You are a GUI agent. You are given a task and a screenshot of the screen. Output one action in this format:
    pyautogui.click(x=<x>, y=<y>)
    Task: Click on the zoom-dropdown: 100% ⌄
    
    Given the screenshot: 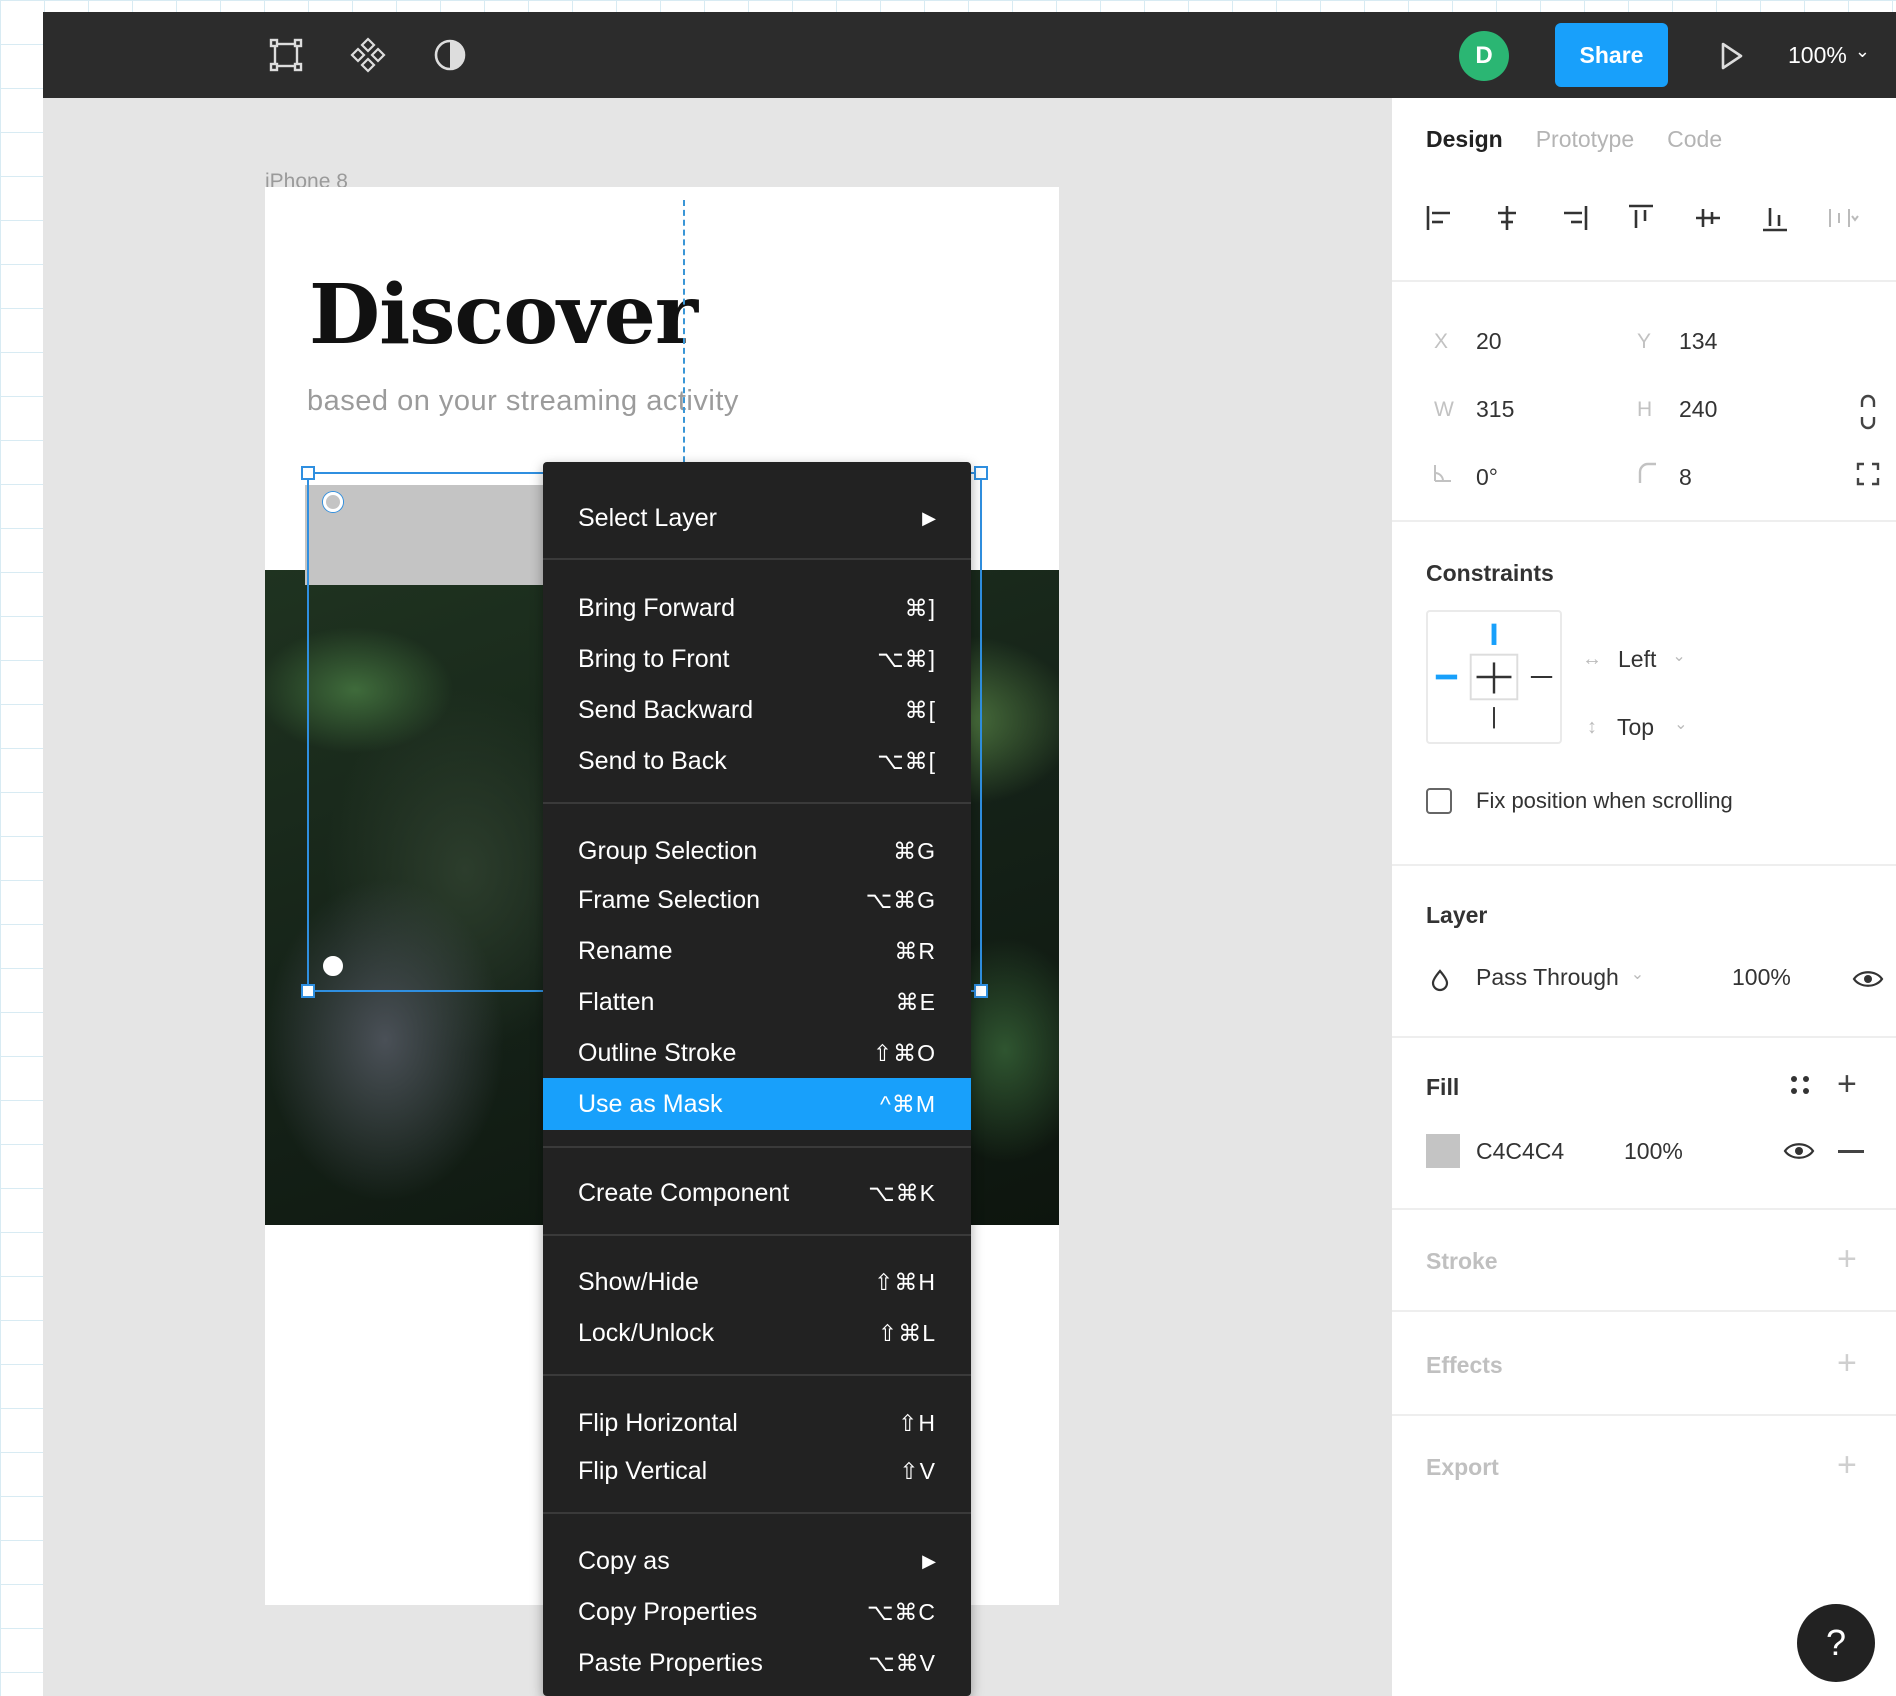 What is the action you would take?
    pyautogui.click(x=1829, y=55)
    